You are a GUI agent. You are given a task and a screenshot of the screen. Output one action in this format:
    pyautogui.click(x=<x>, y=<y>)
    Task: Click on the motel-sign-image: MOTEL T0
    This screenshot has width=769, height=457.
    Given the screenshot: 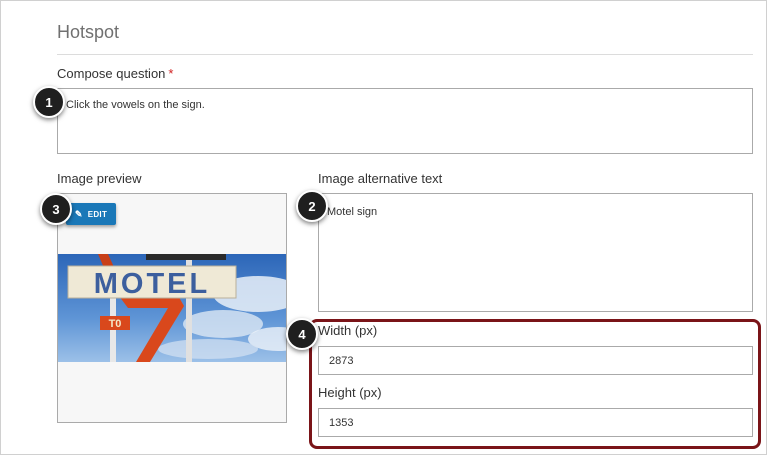 What is the action you would take?
    pyautogui.click(x=172, y=308)
    